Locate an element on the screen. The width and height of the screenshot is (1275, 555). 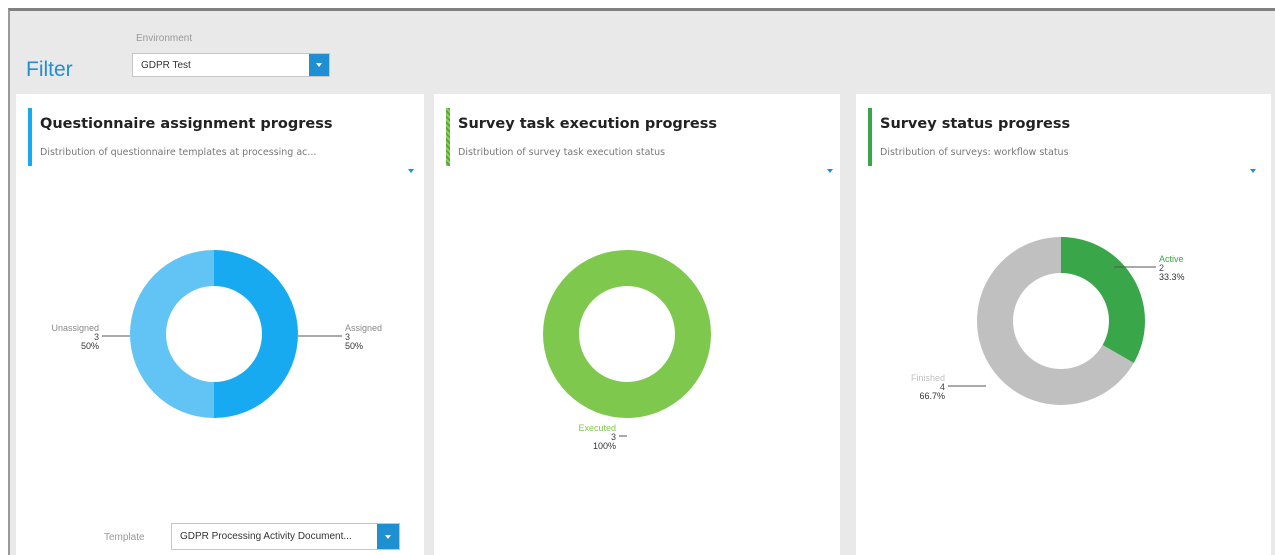
label-name: Unassigned is located at coordinates (75, 328).